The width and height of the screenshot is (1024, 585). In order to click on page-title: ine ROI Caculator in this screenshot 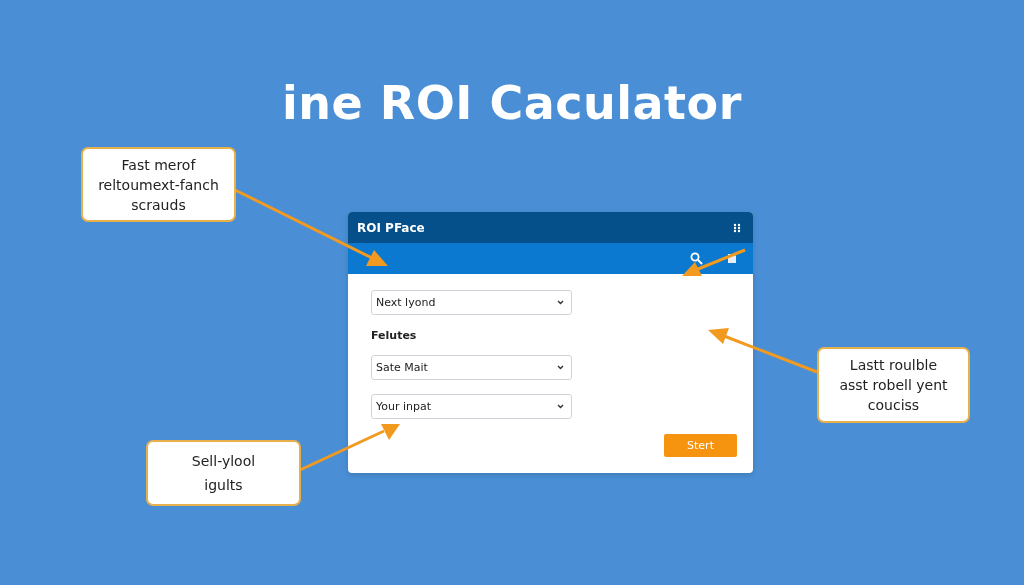, I will do `click(512, 103)`.